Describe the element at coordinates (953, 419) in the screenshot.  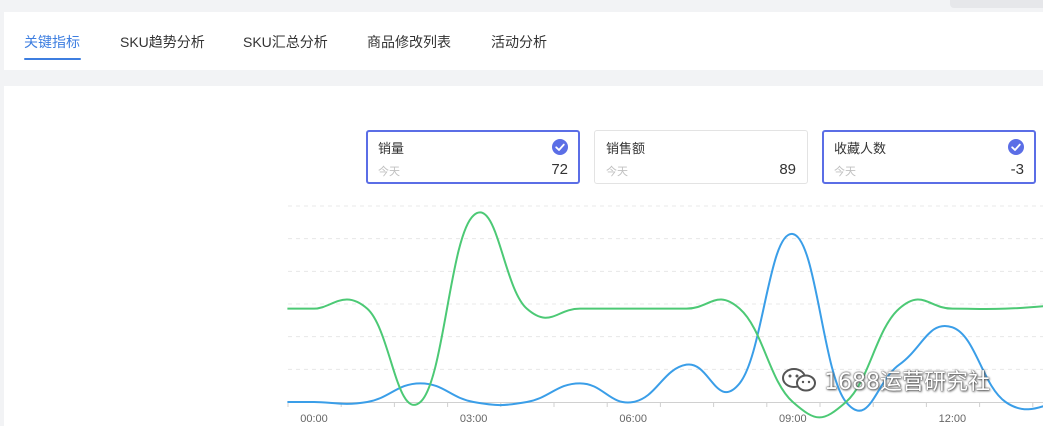
I see `x-tick-label: 12:00` at that location.